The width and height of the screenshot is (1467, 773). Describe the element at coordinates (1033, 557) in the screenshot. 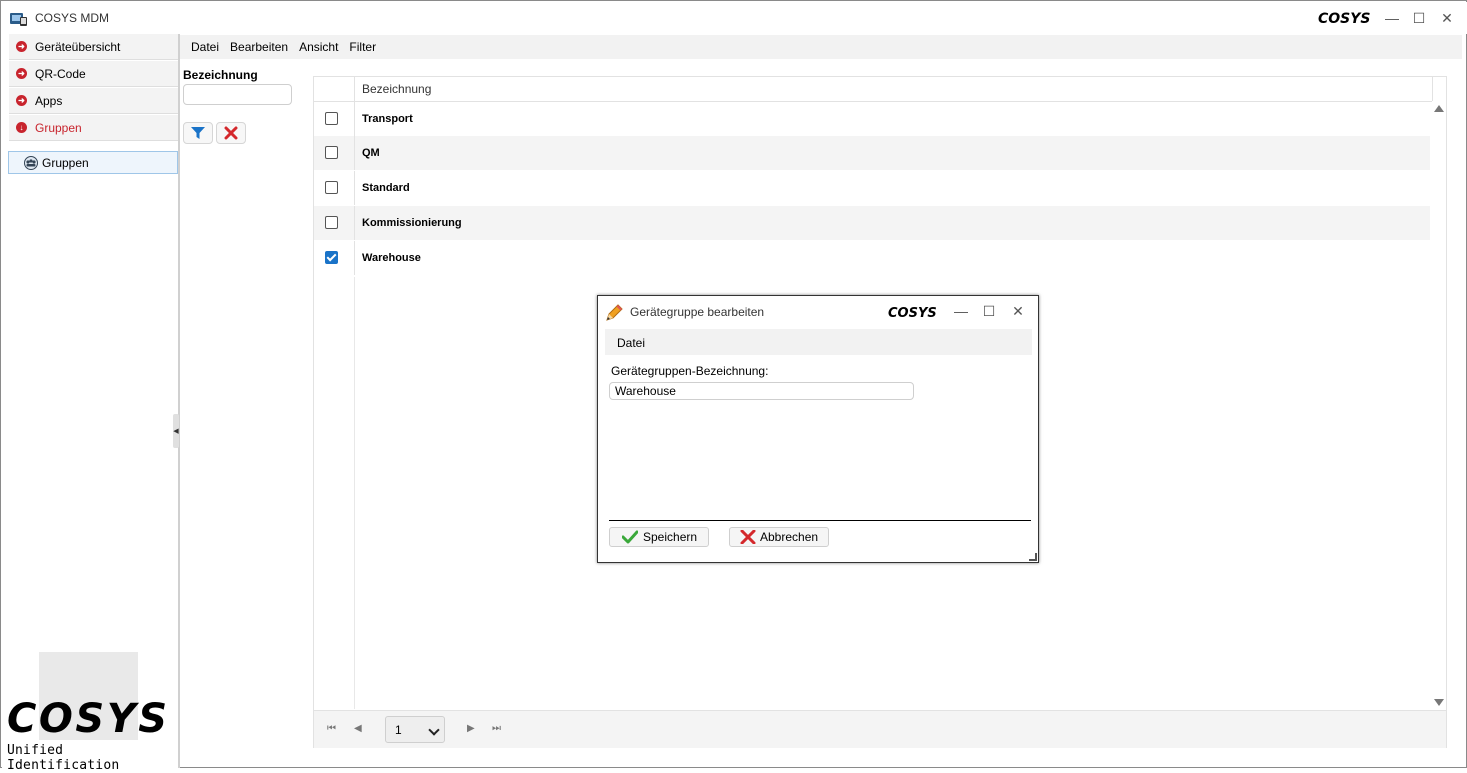

I see `resize-grip-icon` at that location.